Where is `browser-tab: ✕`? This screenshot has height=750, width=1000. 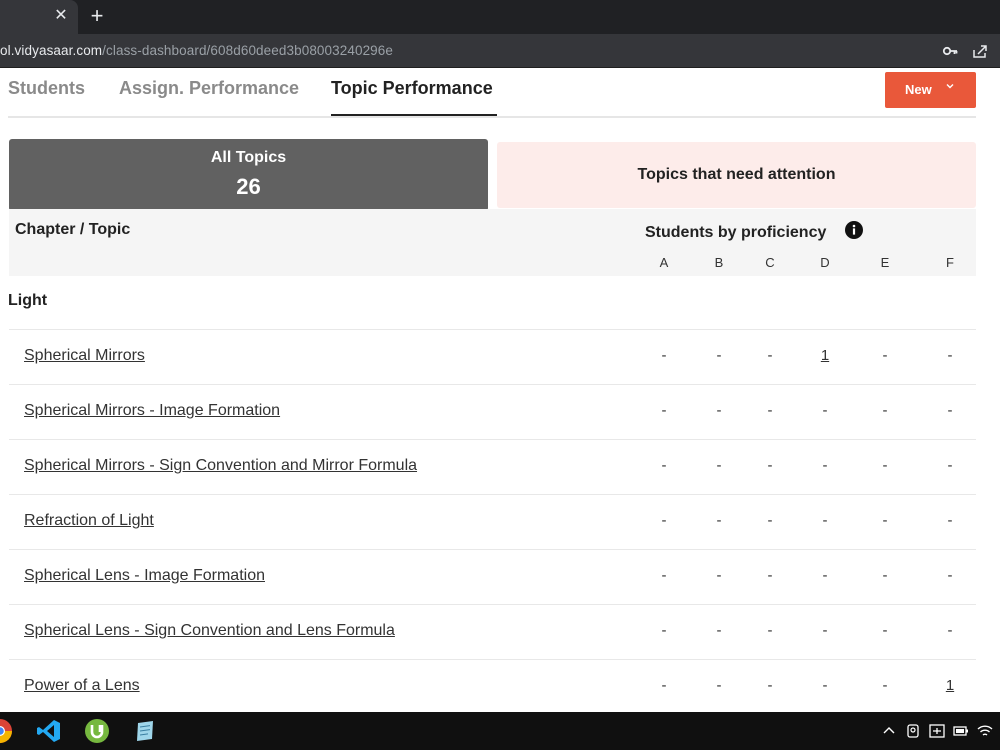 browser-tab: ✕ is located at coordinates (39, 17).